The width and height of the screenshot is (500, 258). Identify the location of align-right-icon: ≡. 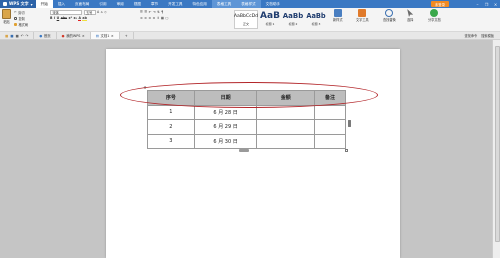
(149, 18).